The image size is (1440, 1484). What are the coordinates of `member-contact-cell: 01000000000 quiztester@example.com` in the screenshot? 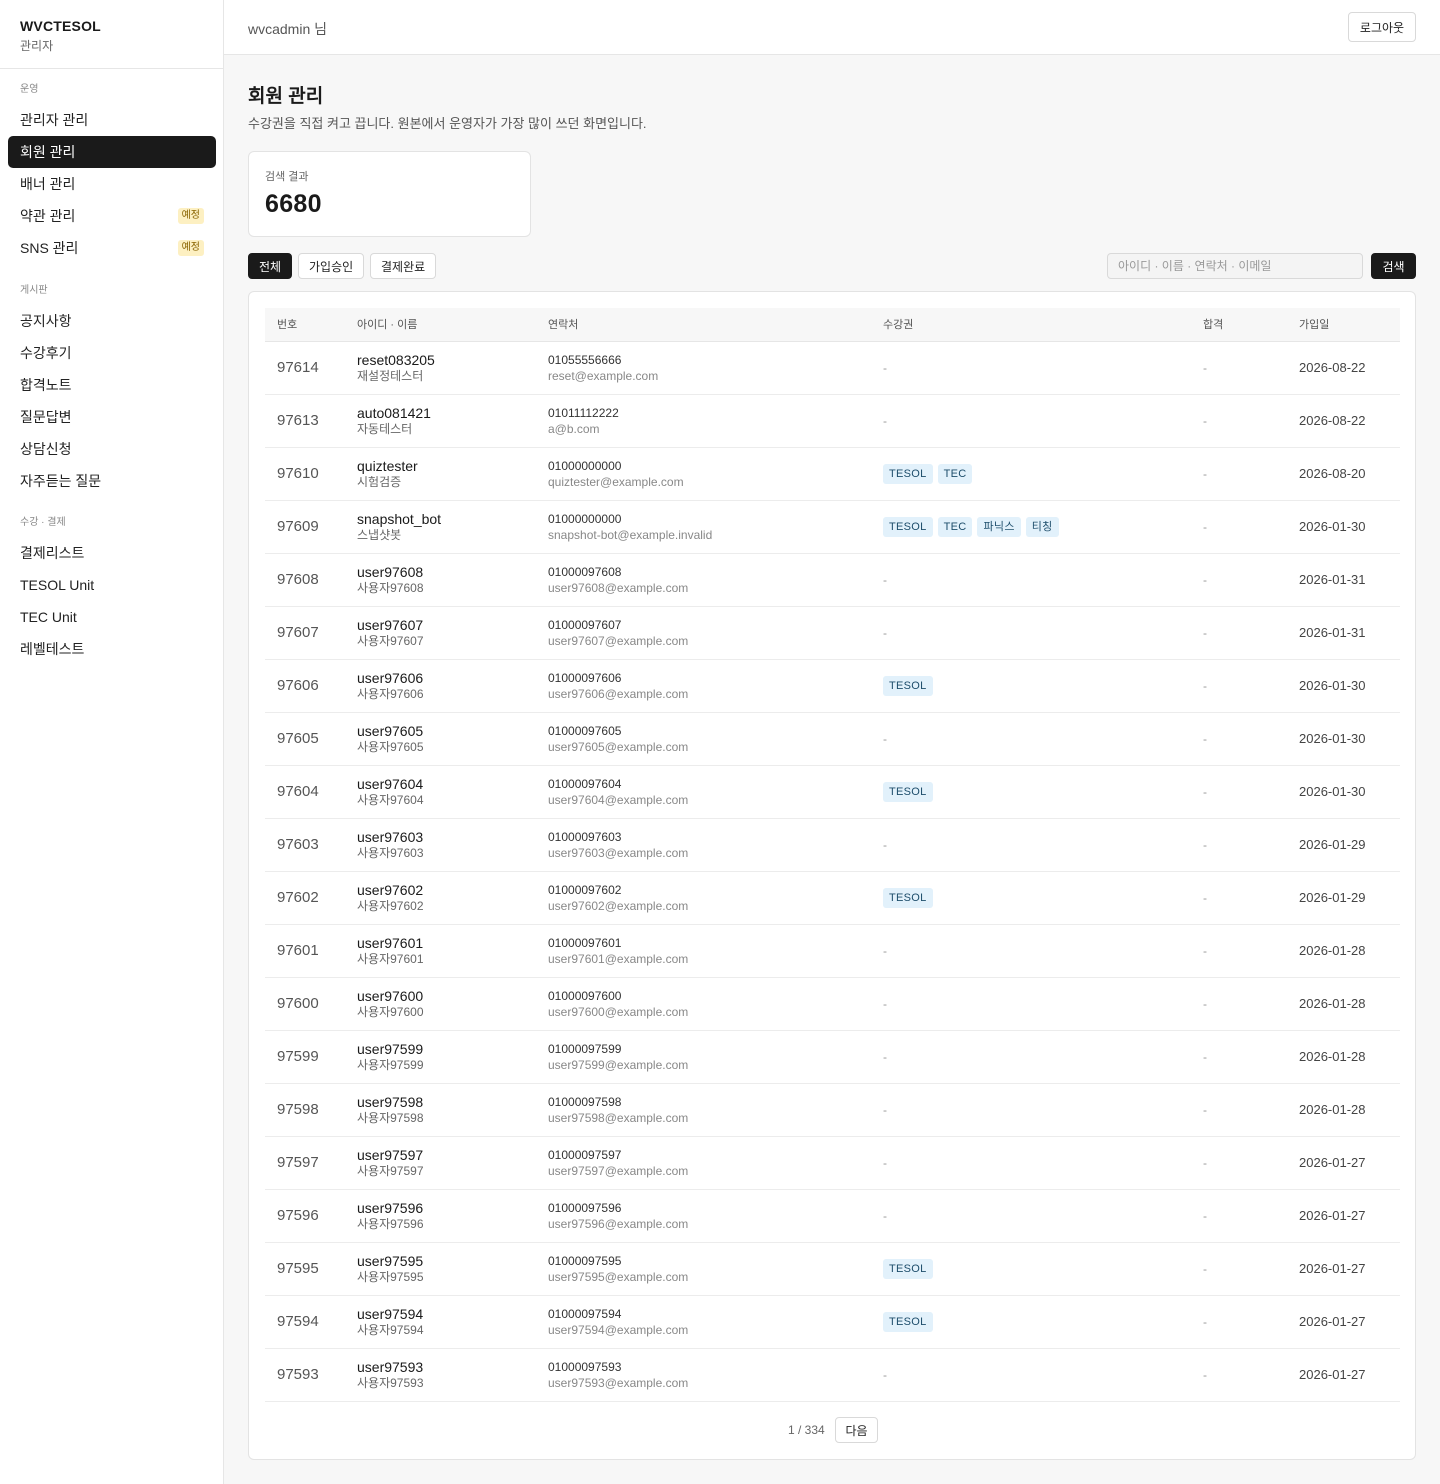 It's located at (703, 473).